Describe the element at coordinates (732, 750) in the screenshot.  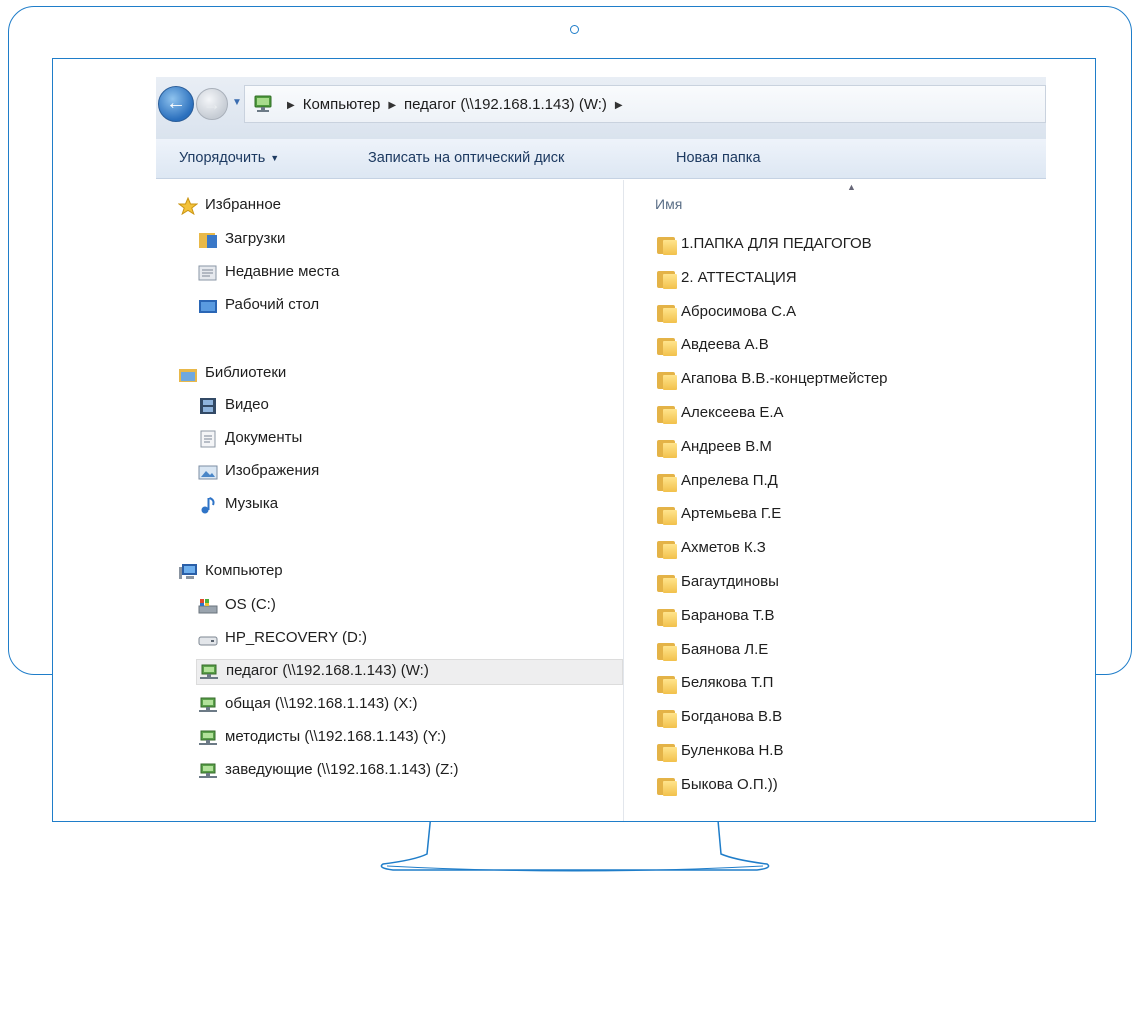
I see `folder-name: Буленкова Н.В` at that location.